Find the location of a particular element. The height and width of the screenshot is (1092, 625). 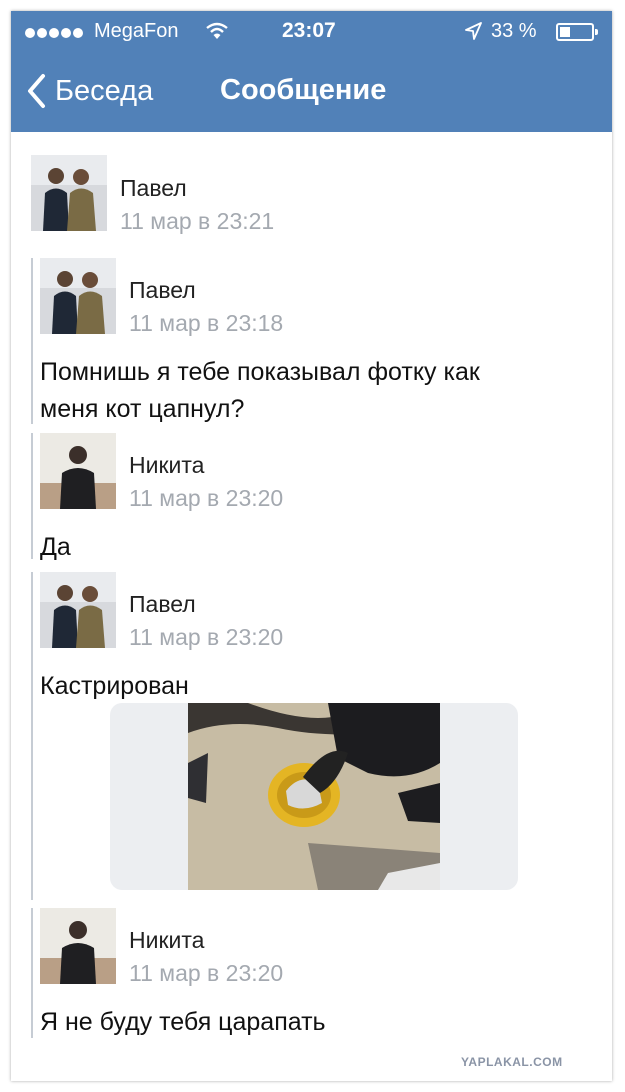

back-button: Беседа is located at coordinates (89, 91).